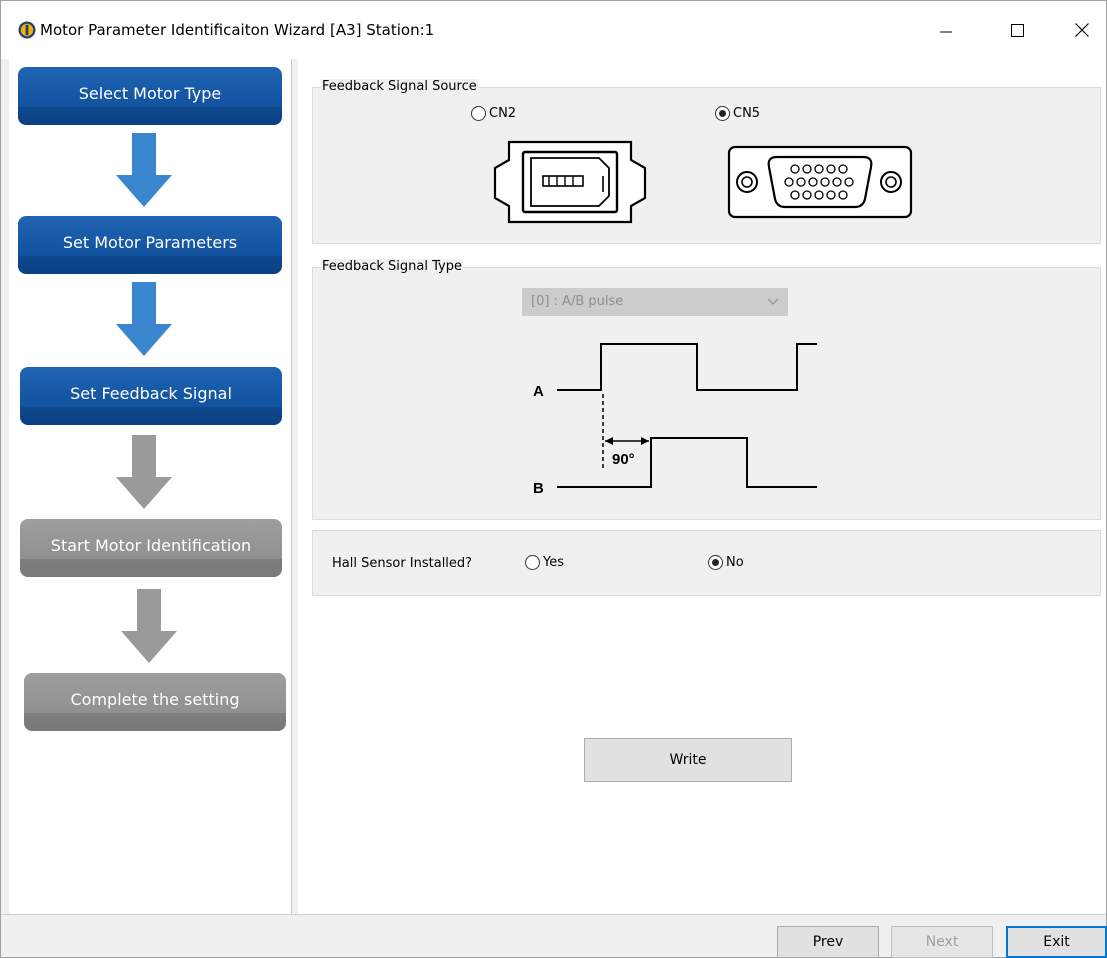 The height and width of the screenshot is (958, 1107). What do you see at coordinates (27, 30) in the screenshot?
I see `app-logo-icon` at bounding box center [27, 30].